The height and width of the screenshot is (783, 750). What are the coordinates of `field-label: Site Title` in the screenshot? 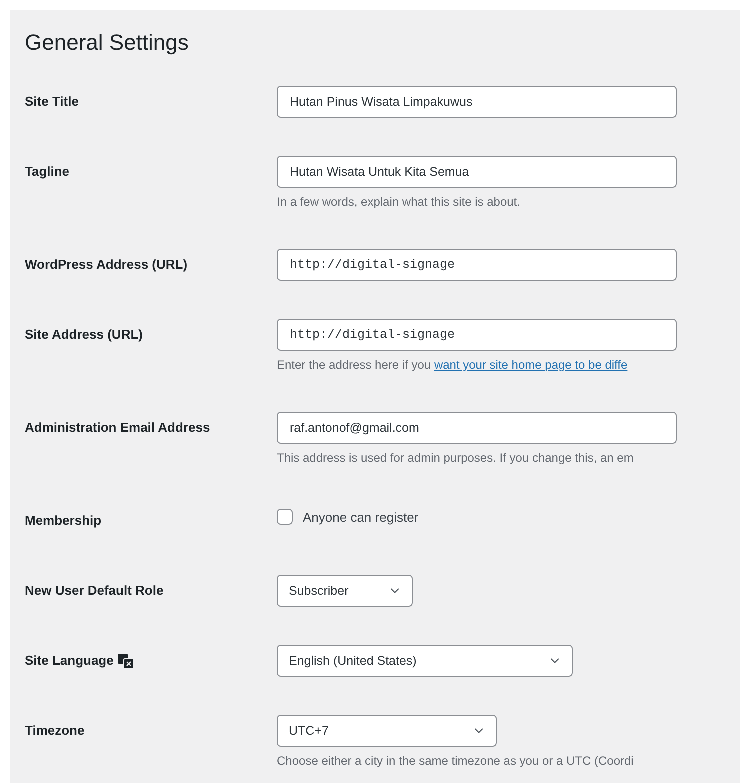 It's located at (52, 102).